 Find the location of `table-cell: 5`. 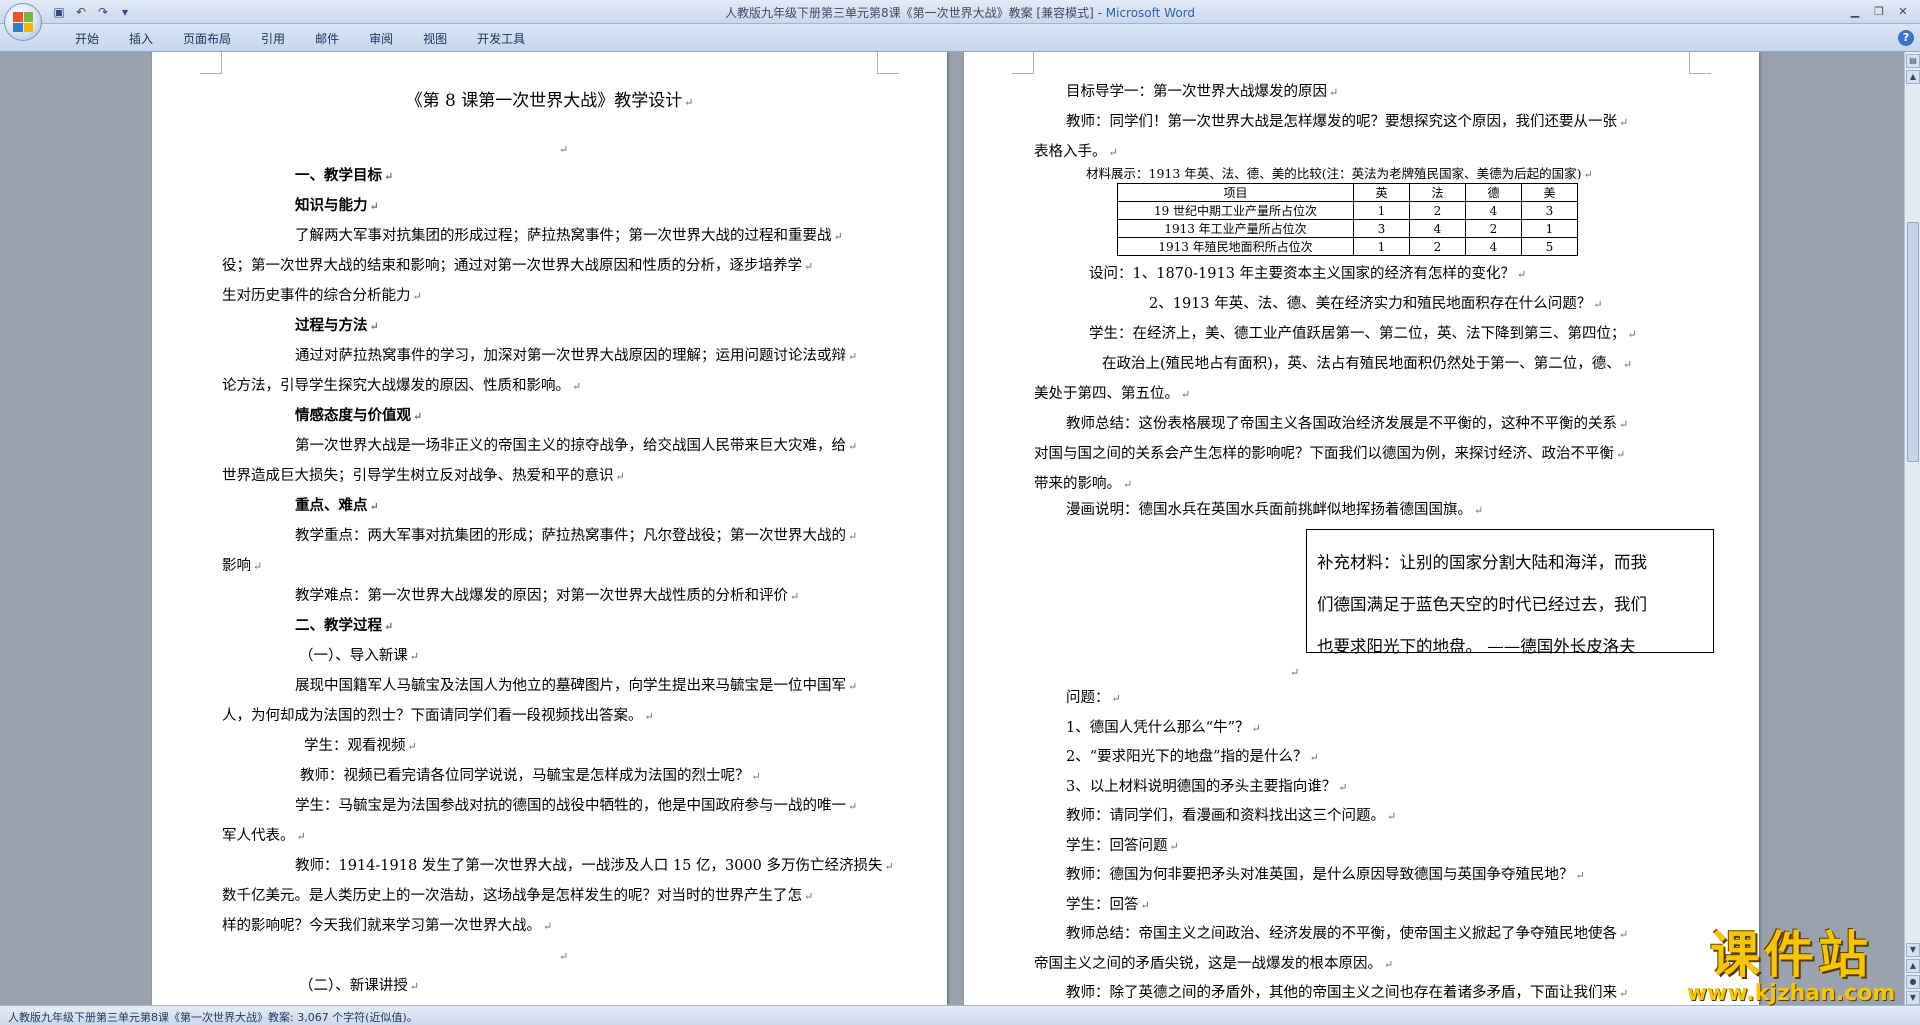

table-cell: 5 is located at coordinates (1549, 246).